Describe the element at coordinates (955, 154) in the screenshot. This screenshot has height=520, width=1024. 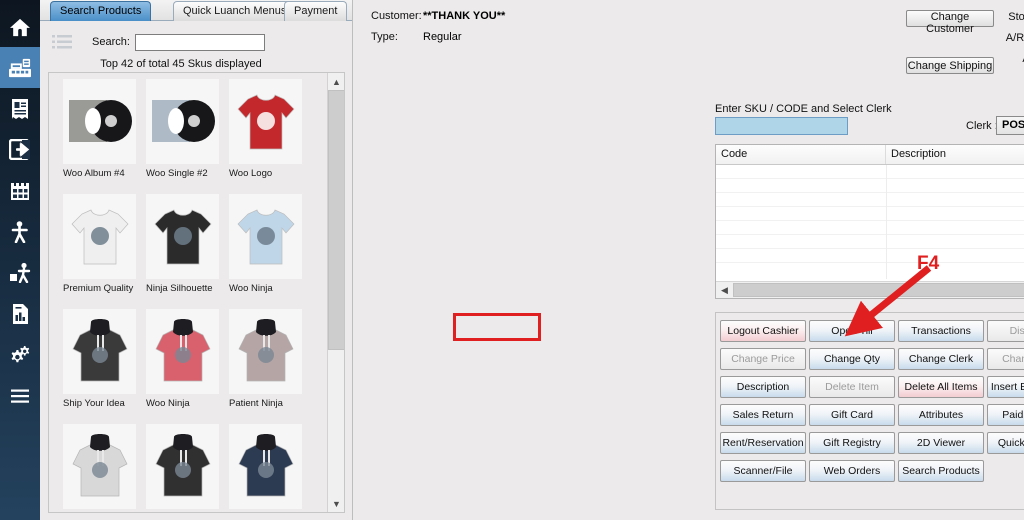
I see `column-header: Description` at that location.